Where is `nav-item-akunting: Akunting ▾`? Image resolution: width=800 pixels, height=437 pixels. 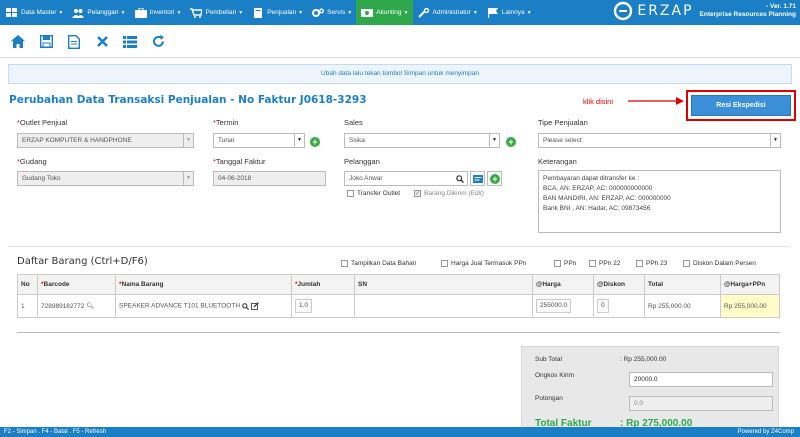 nav-item-akunting: Akunting ▾ is located at coordinates (384, 12).